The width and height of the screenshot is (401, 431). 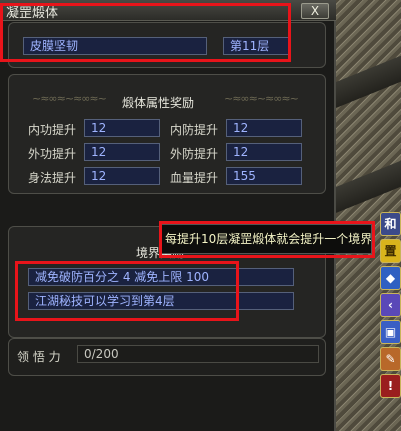 I want to click on inner-defense-value: 12, so click(x=264, y=128).